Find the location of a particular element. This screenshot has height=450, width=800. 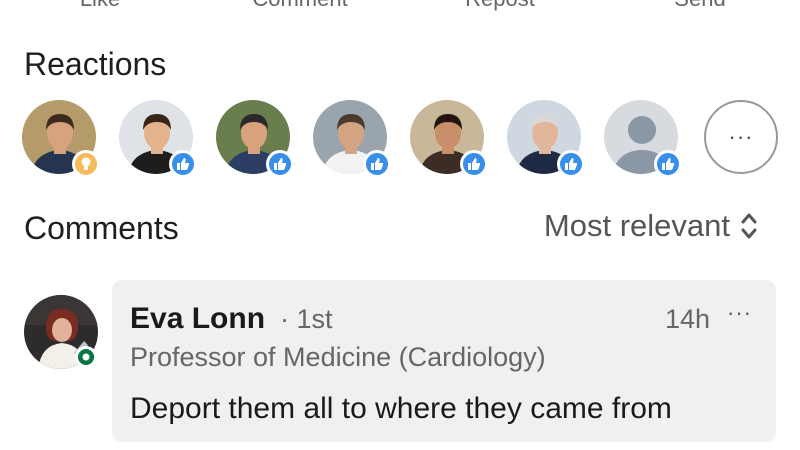

insightful-reaction-icon is located at coordinates (86, 164).